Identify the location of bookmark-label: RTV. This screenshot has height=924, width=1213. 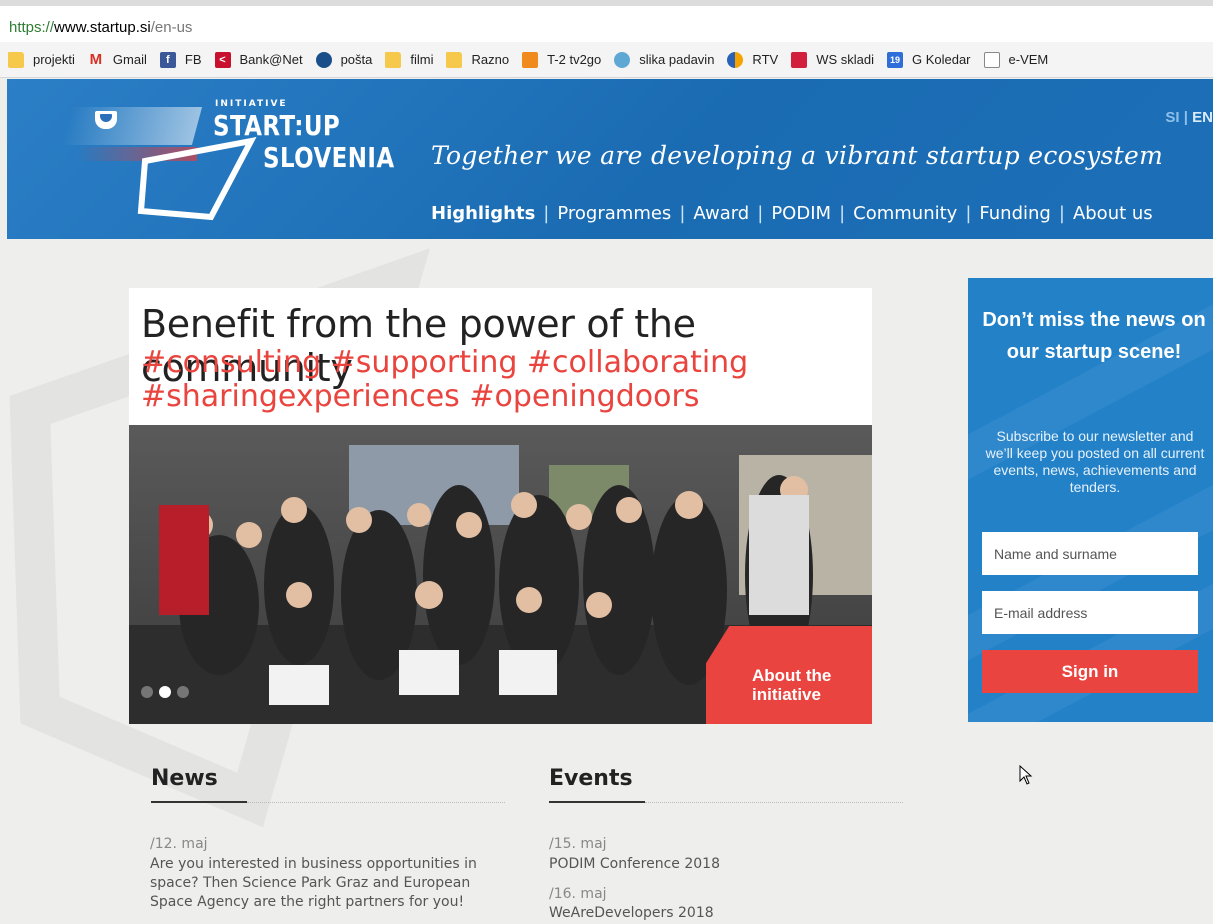
(765, 59).